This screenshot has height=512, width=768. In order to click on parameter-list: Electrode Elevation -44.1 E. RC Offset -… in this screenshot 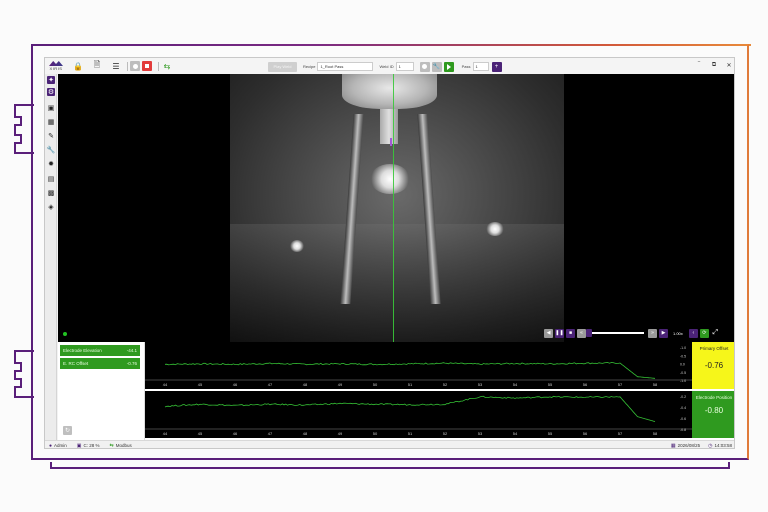, I will do `click(101, 391)`.